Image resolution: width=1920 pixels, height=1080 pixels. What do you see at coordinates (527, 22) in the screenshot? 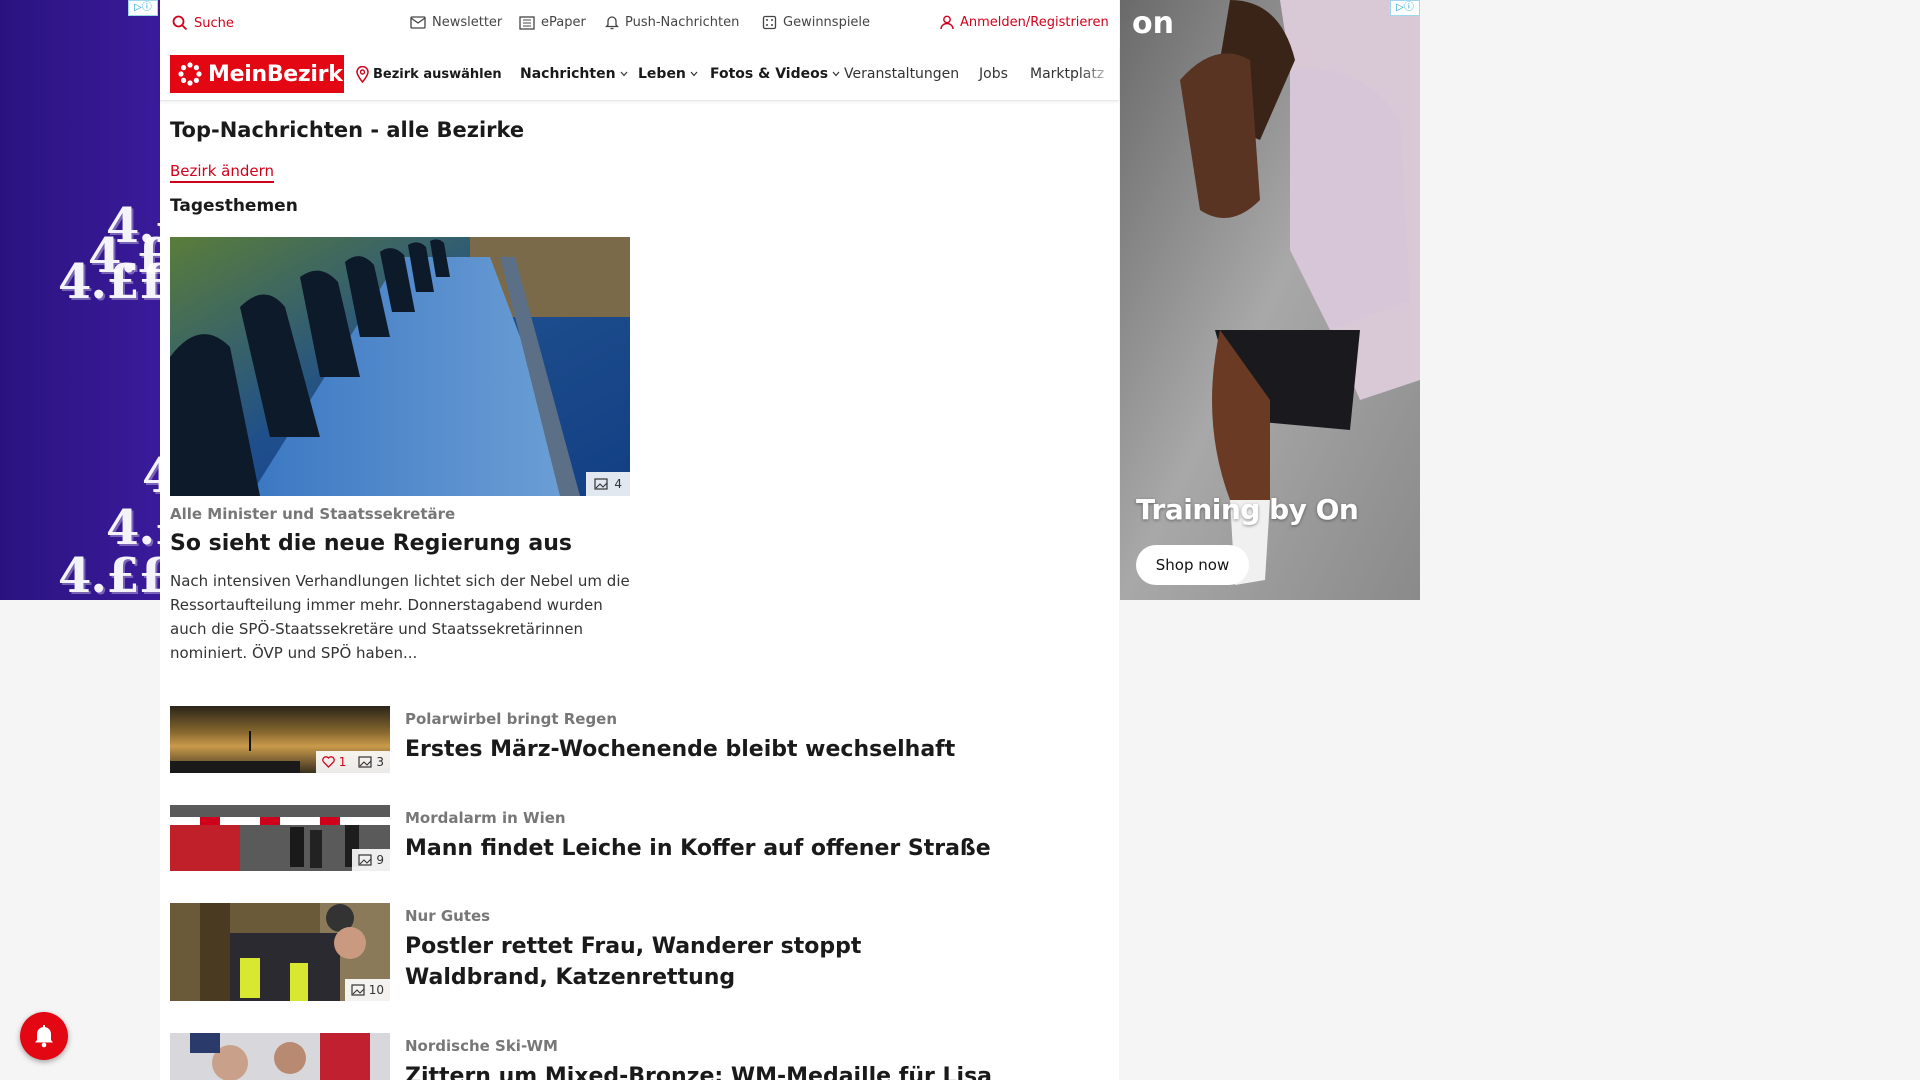
I see `newspaper-icon` at bounding box center [527, 22].